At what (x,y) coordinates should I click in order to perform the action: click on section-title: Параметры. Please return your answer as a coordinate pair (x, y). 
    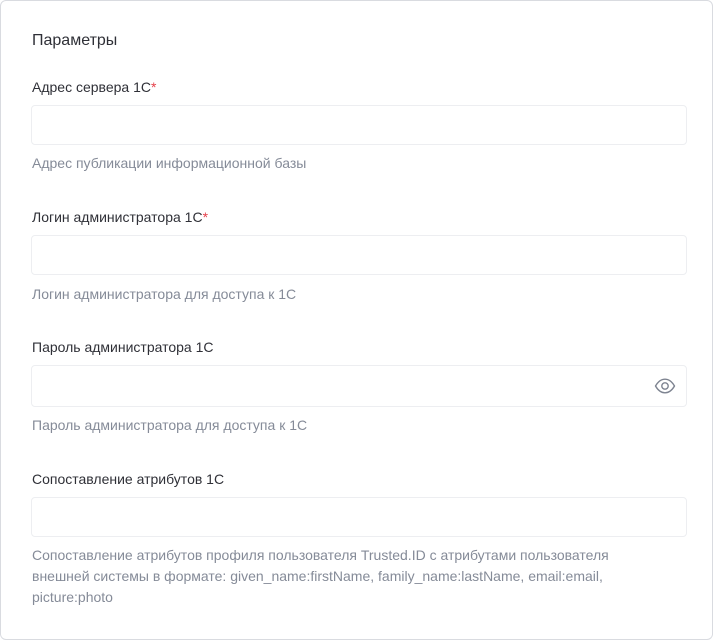
    Looking at the image, I should click on (75, 40).